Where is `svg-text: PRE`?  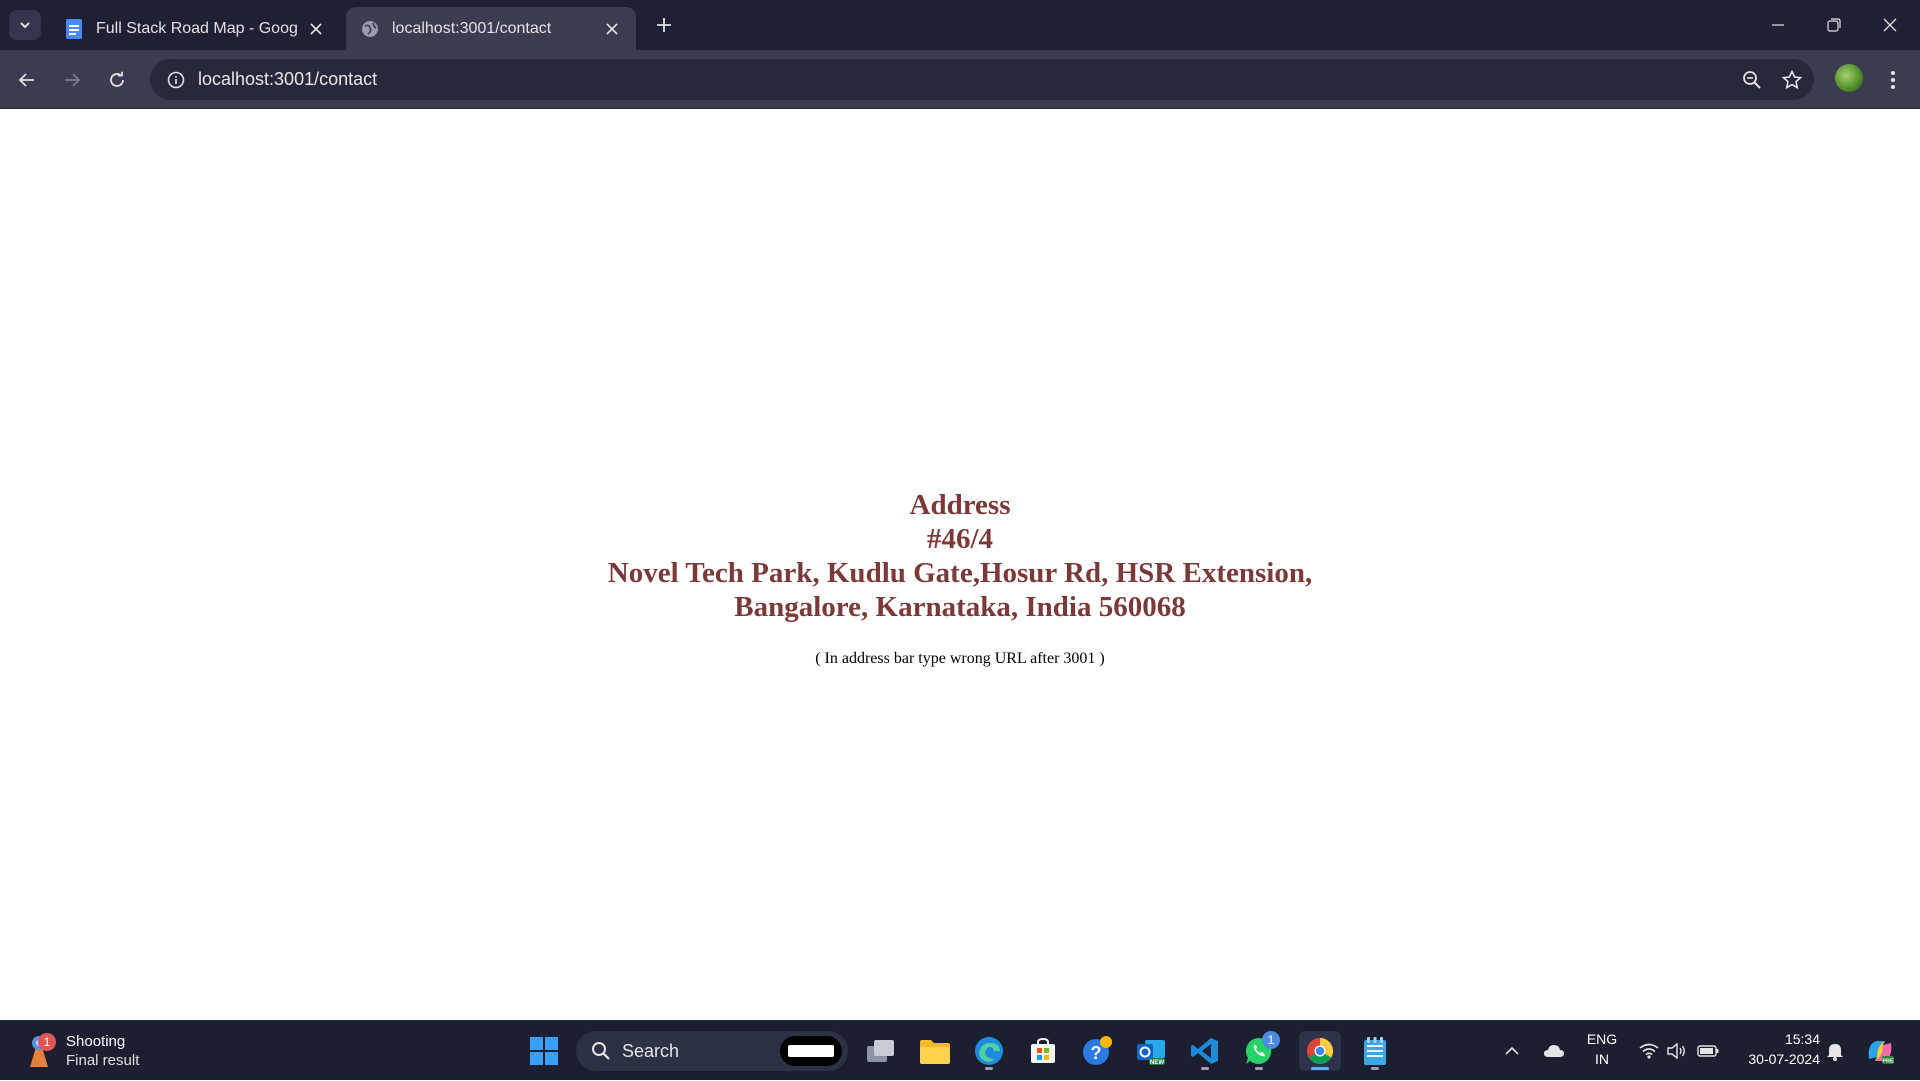
svg-text: PRE is located at coordinates (1888, 1062).